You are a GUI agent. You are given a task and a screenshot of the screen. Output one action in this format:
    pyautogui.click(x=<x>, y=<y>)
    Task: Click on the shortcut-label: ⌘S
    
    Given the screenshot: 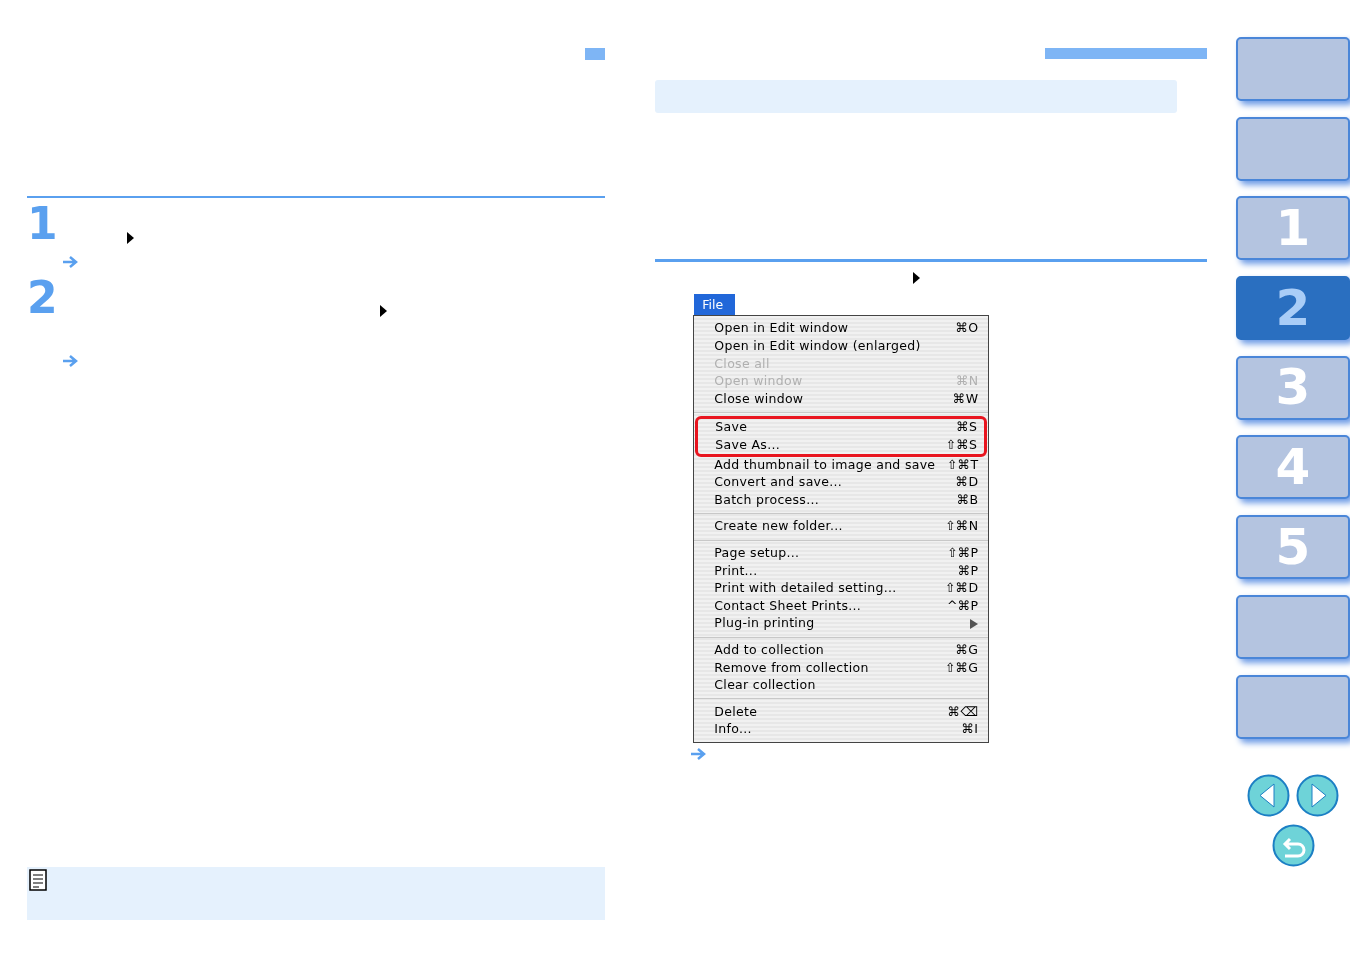 What is the action you would take?
    pyautogui.click(x=967, y=427)
    